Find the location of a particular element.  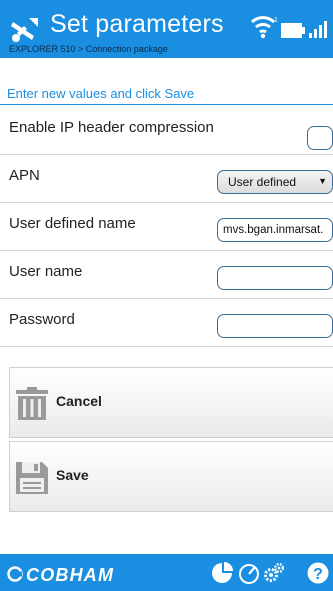

cancel-label: Cancel is located at coordinates (79, 401).